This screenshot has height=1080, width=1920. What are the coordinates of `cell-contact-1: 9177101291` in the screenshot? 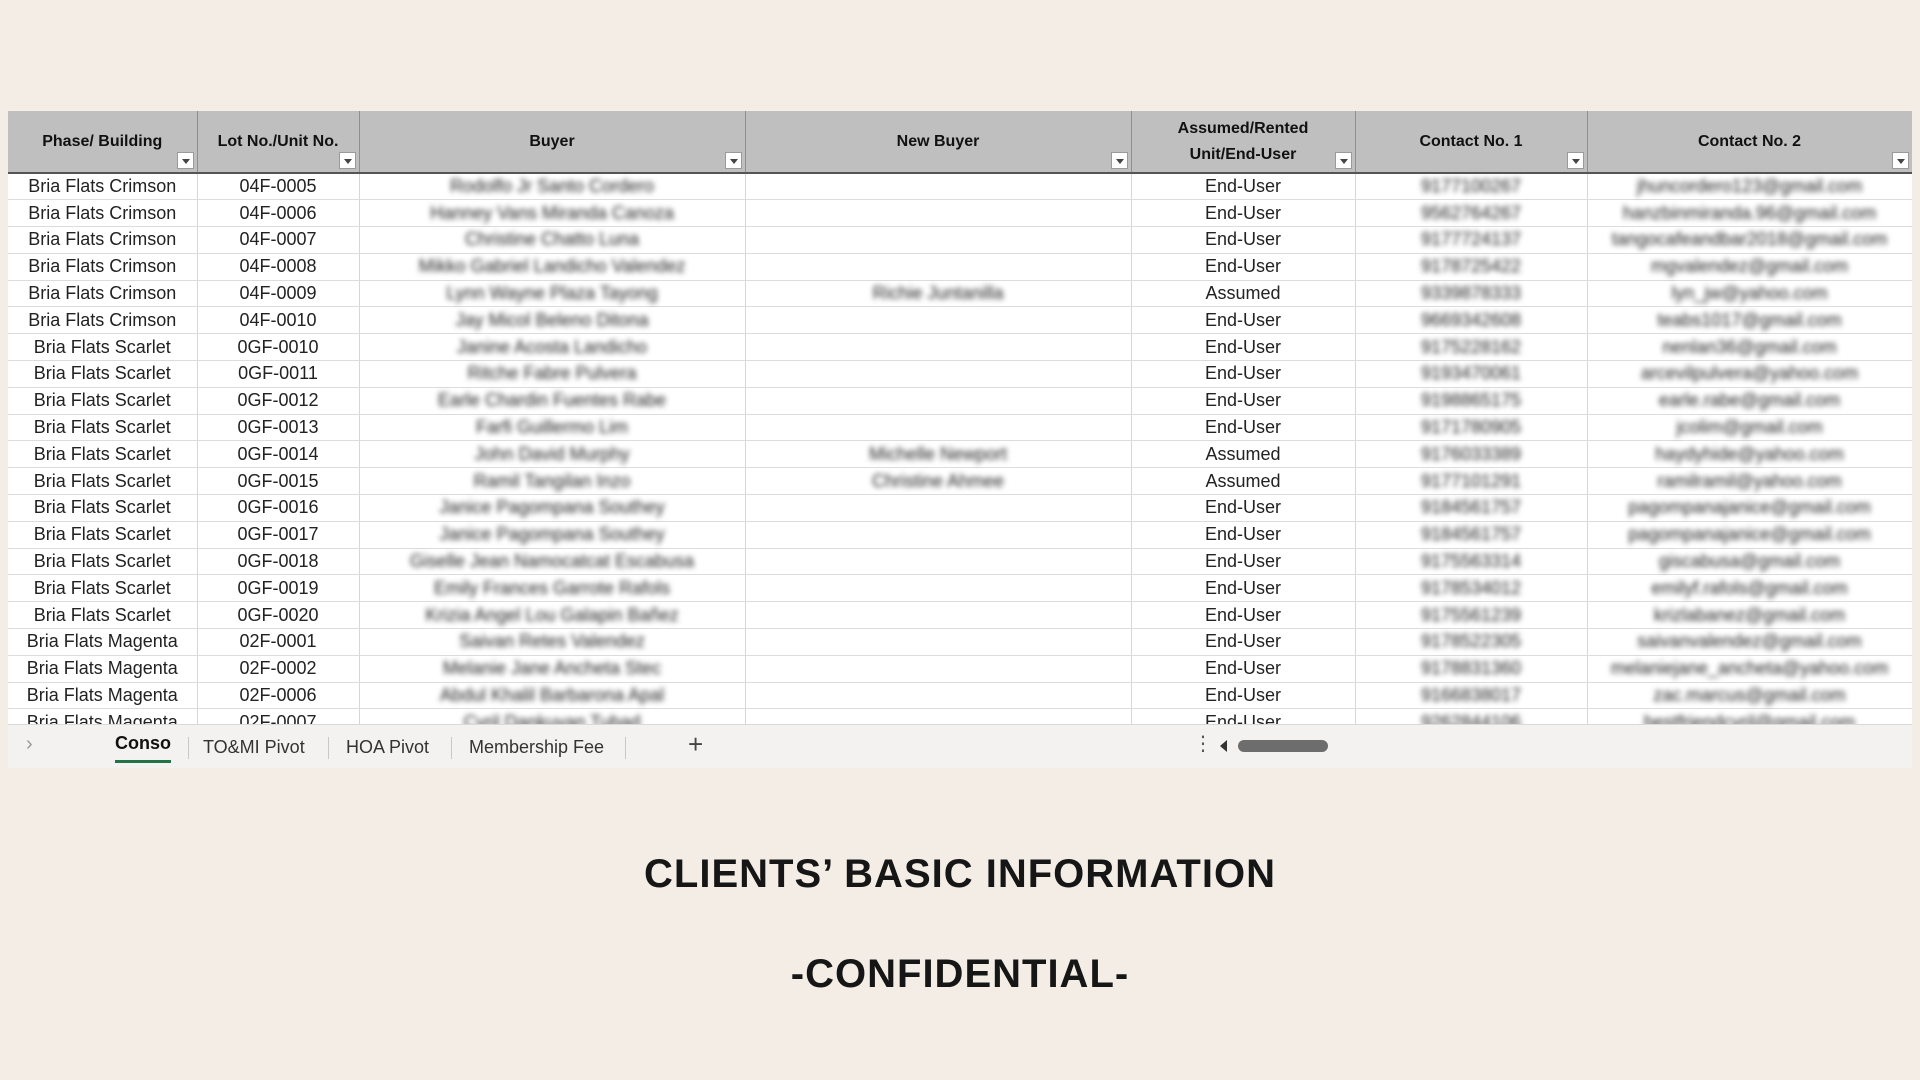 It's located at (1471, 481).